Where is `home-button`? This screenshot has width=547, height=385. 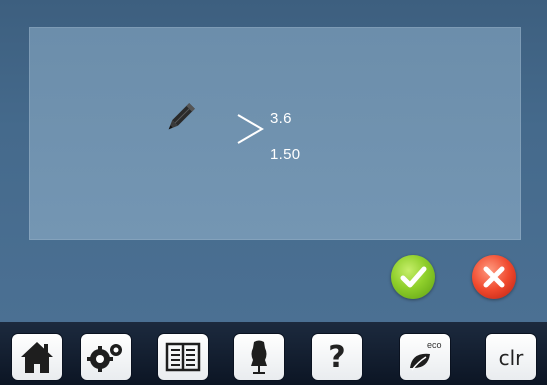
home-button is located at coordinates (37, 357).